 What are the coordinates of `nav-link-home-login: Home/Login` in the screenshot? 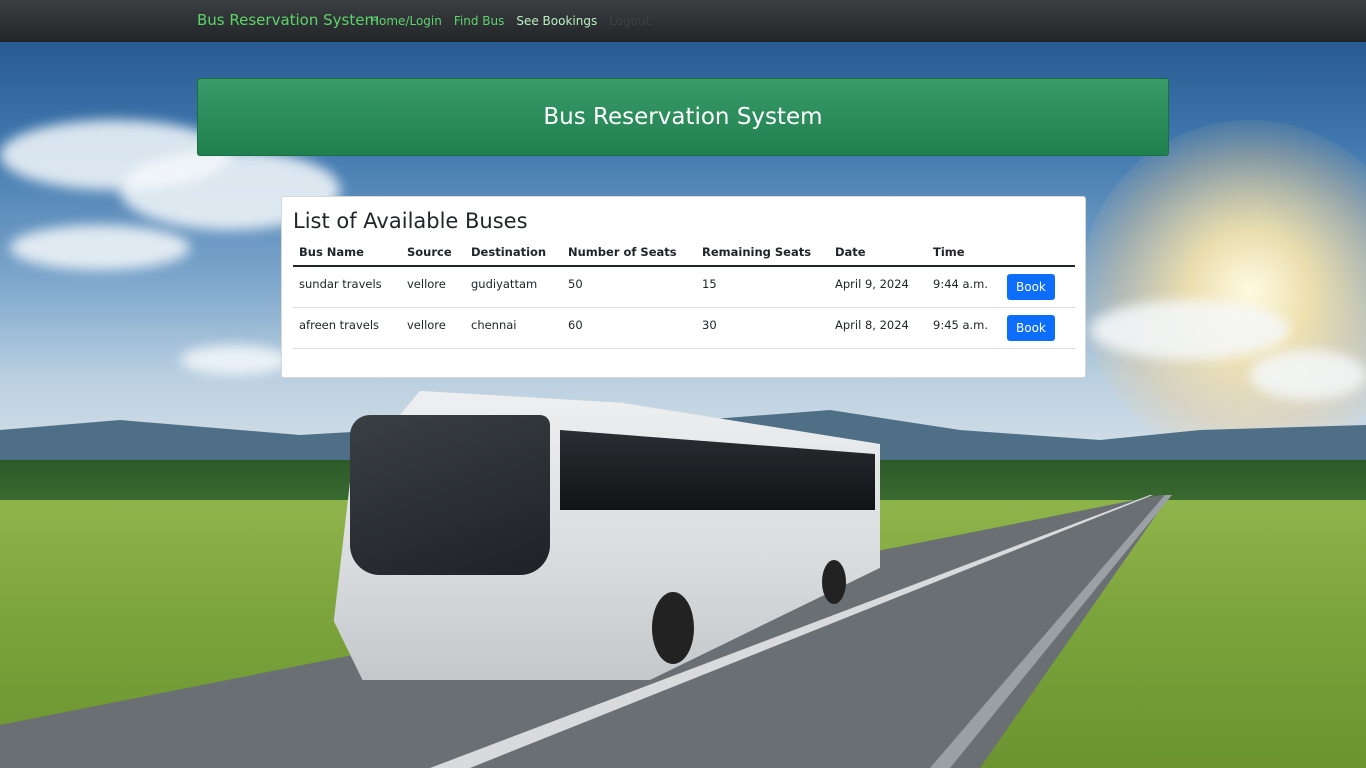 It's located at (406, 21).